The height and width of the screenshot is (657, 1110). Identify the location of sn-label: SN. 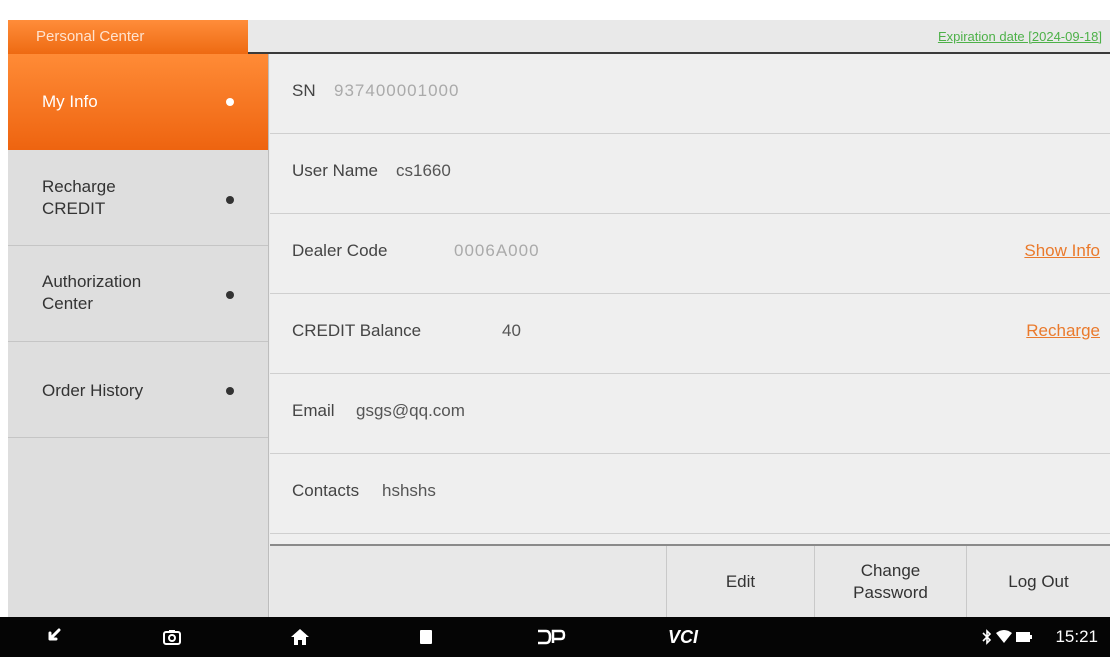
(304, 90).